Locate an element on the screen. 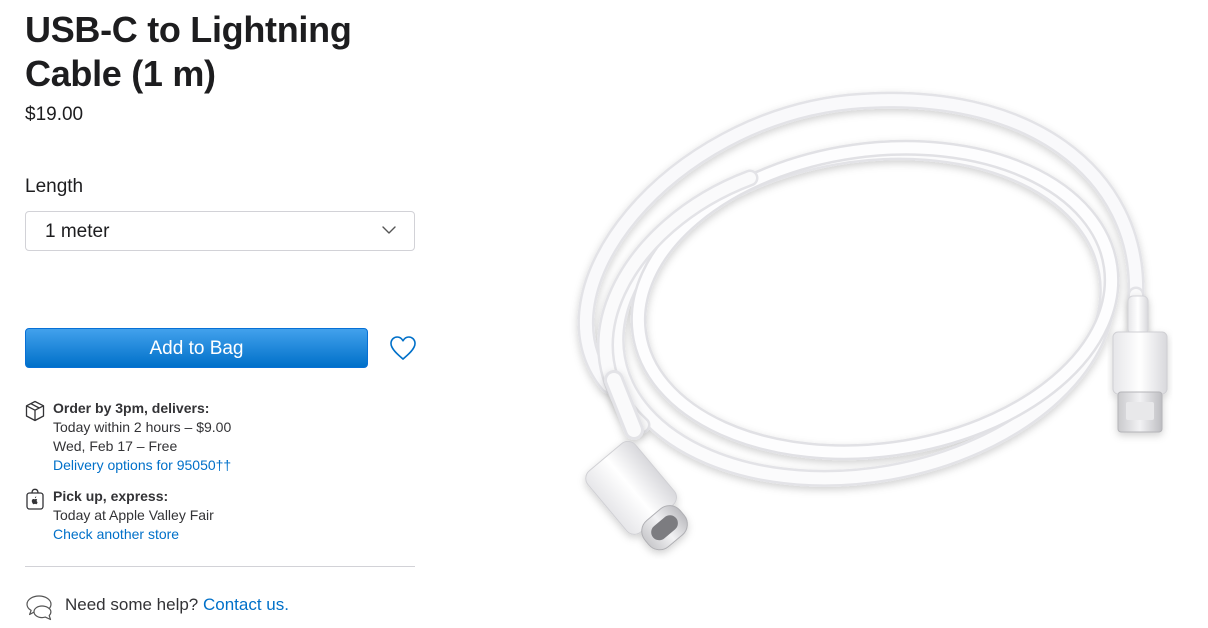 The width and height of the screenshot is (1208, 628). product-title: USB-C to Lightning Cable (1 m) is located at coordinates (221, 52).